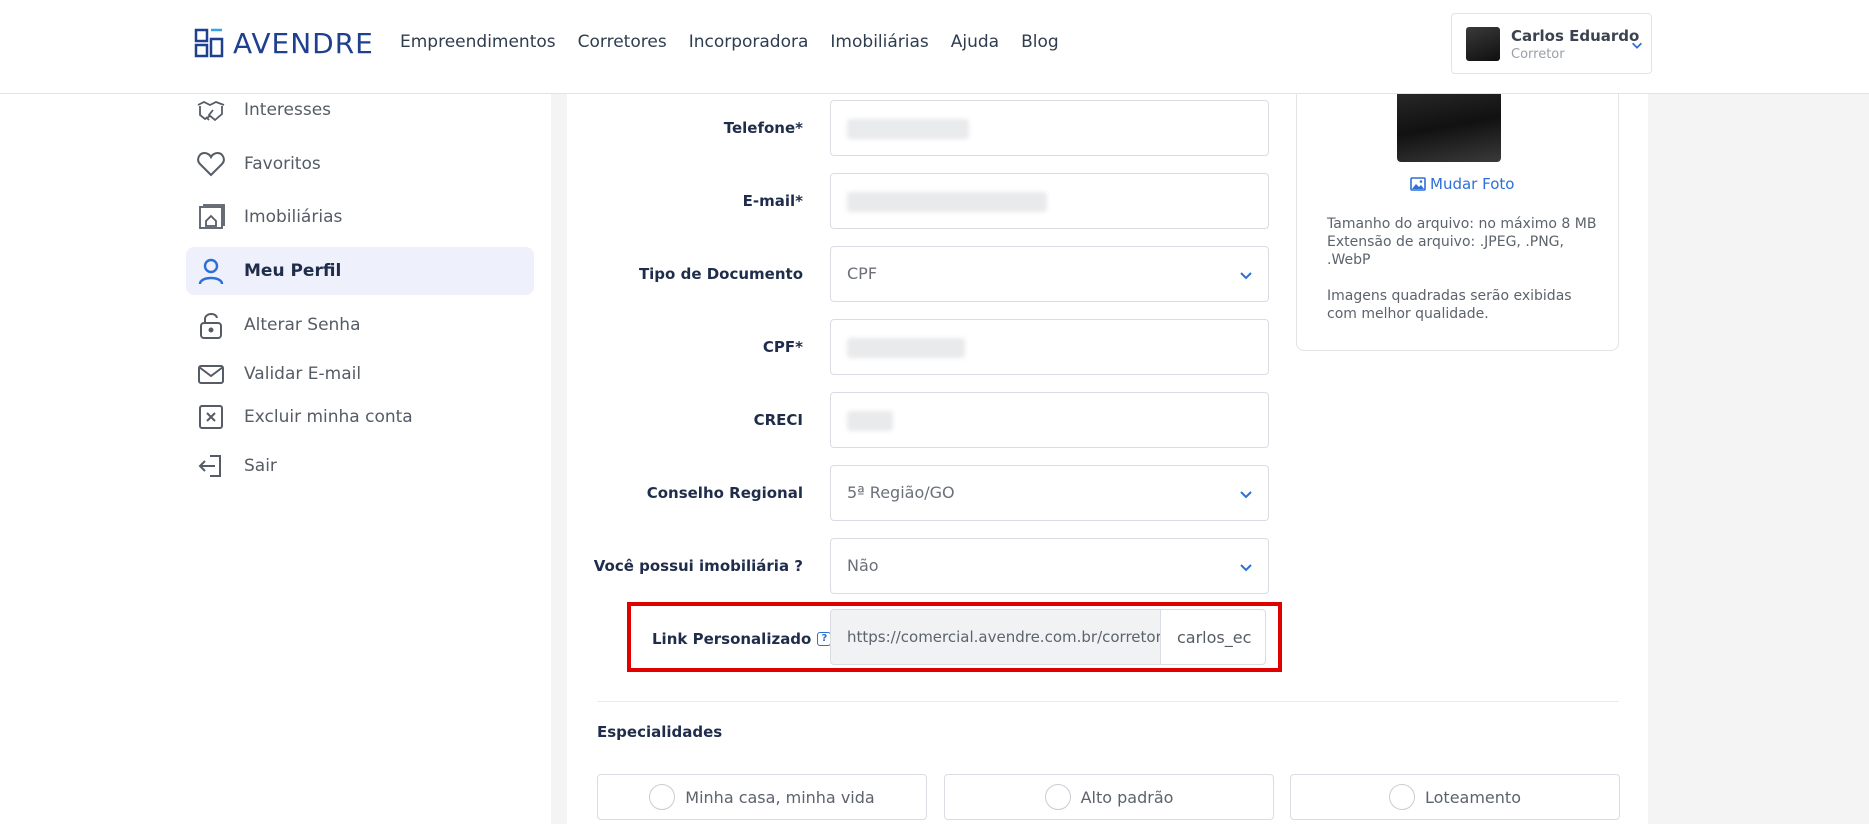  What do you see at coordinates (698, 566) in the screenshot?
I see `imobiliaria-label: Você possui imobiliária ?` at bounding box center [698, 566].